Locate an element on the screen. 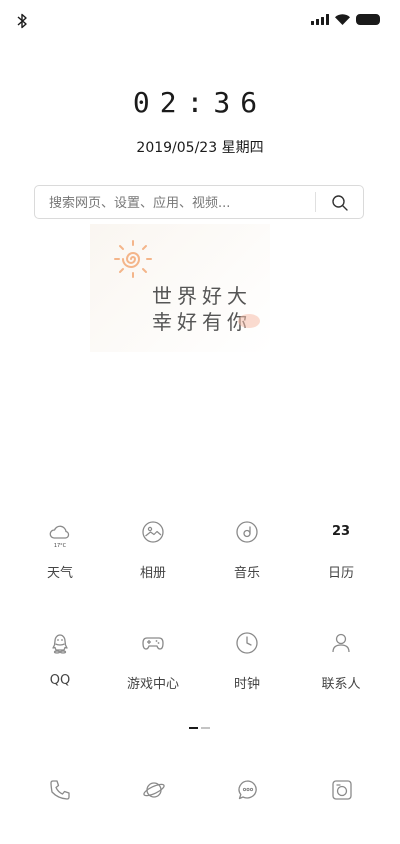 This screenshot has width=400, height=844. messages-icon is located at coordinates (248, 790).